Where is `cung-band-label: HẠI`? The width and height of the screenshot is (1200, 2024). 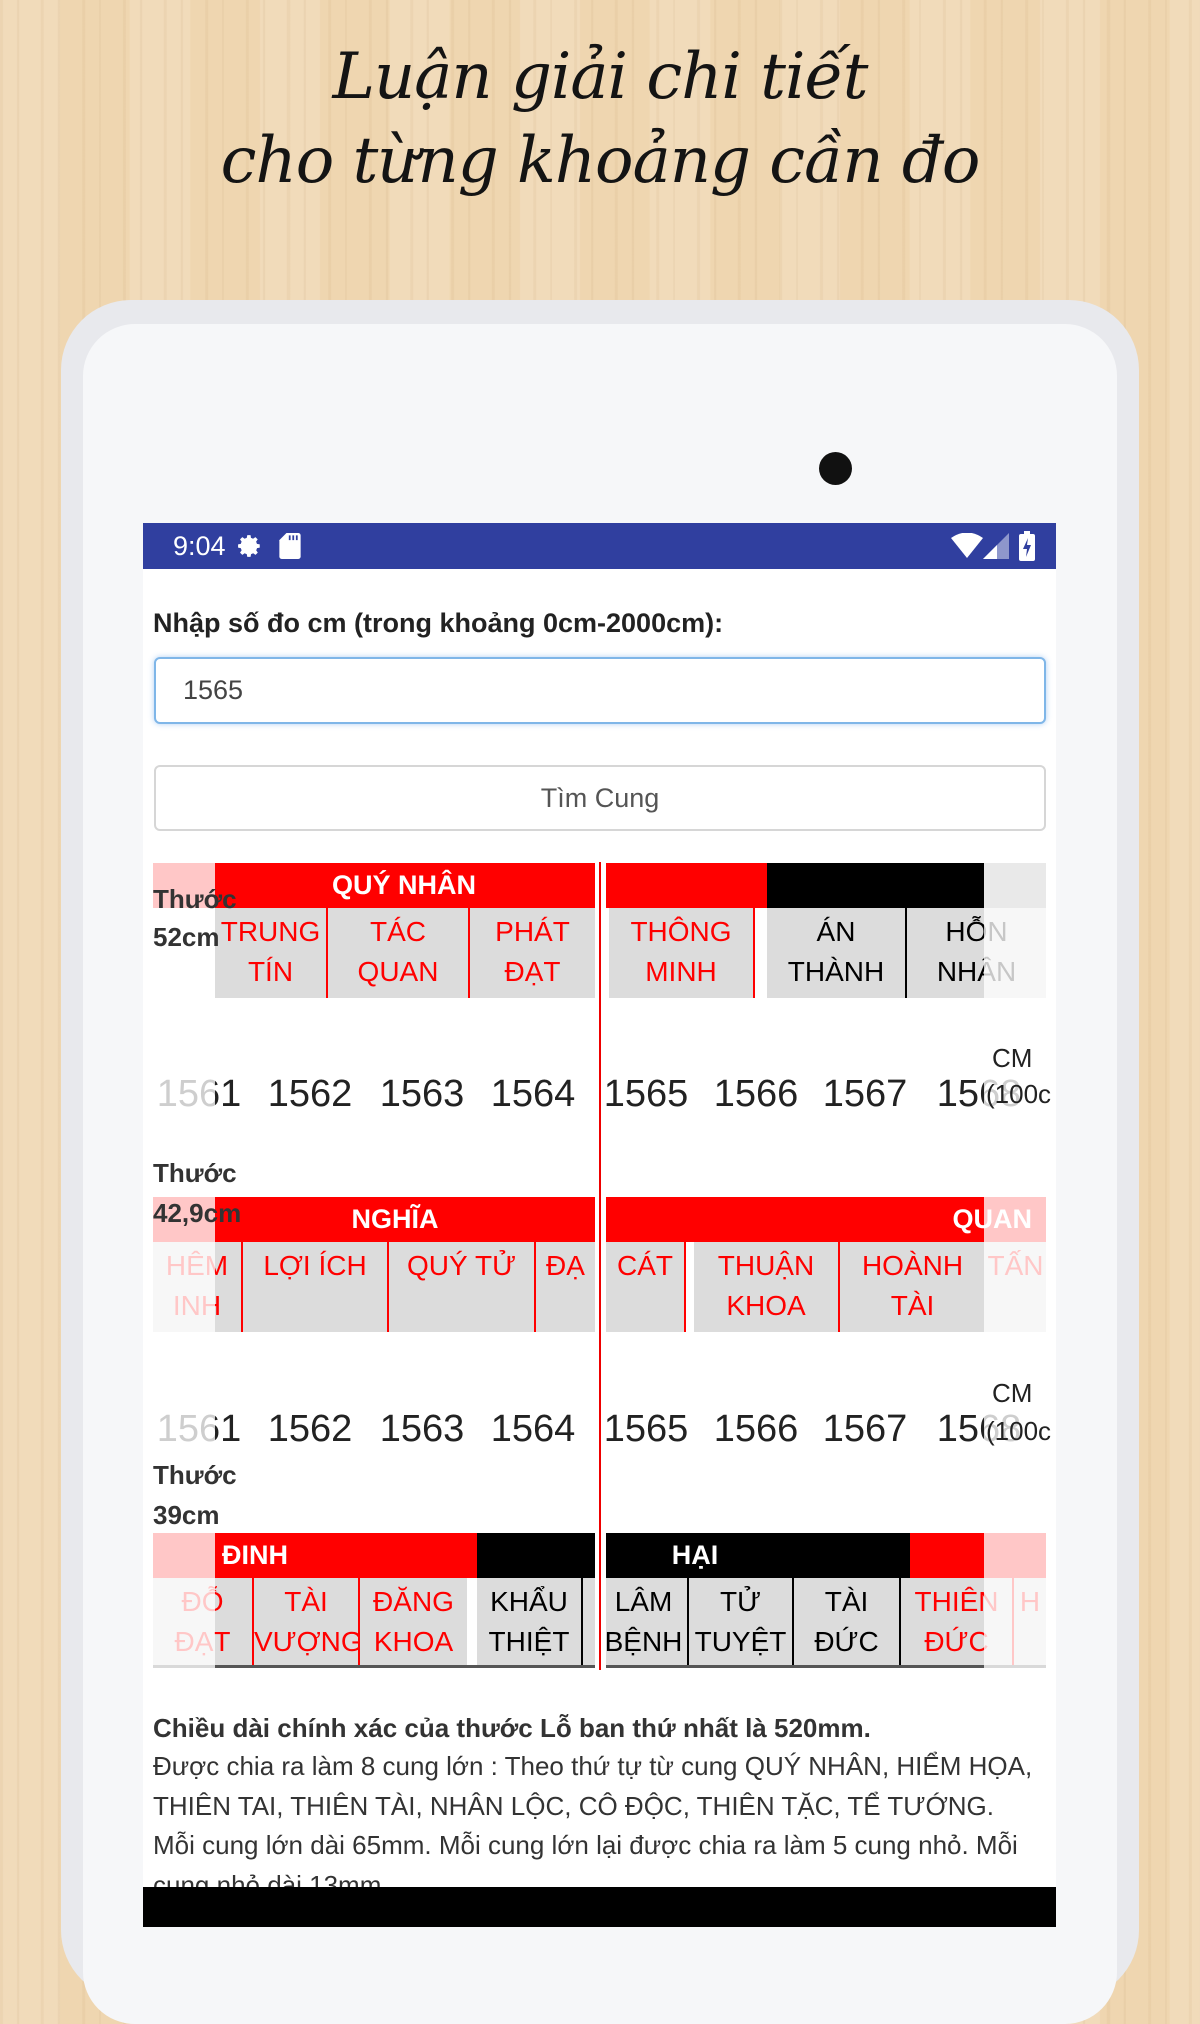
cung-band-label: HẠI is located at coordinates (695, 1555).